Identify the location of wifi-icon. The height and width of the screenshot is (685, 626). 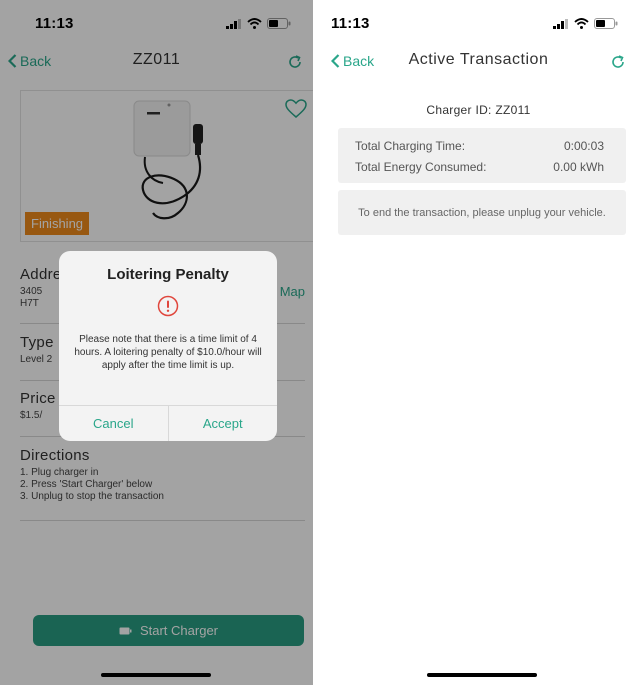
(581, 23).